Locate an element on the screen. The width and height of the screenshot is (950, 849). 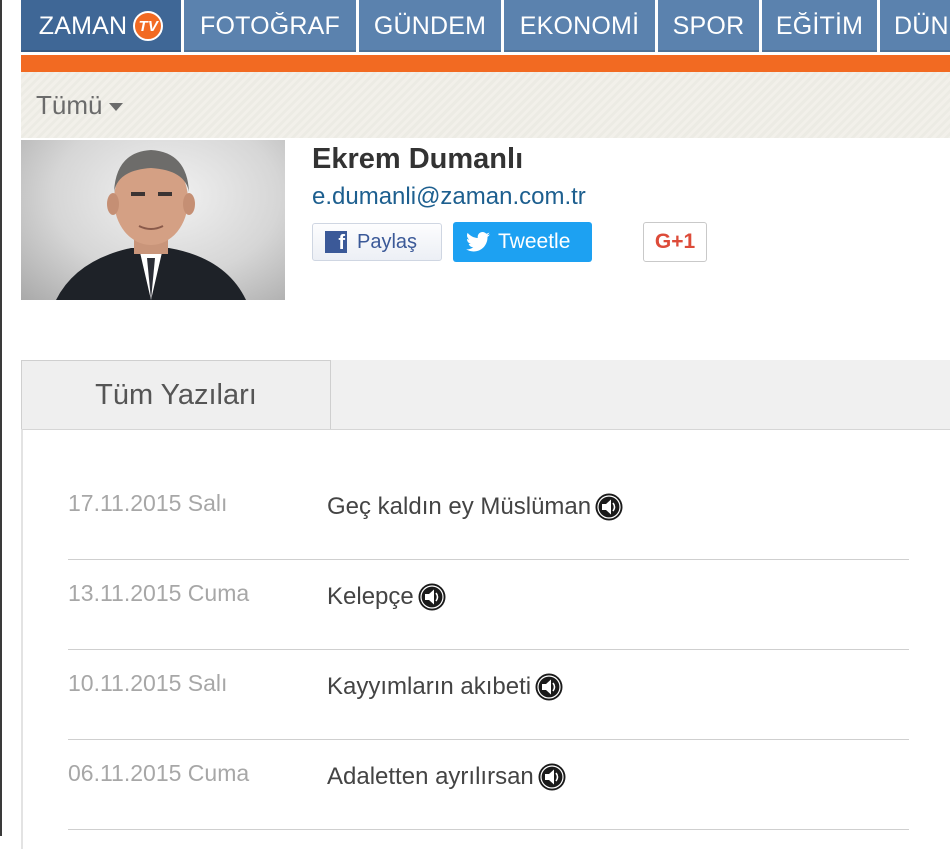
author-photo is located at coordinates (153, 220).